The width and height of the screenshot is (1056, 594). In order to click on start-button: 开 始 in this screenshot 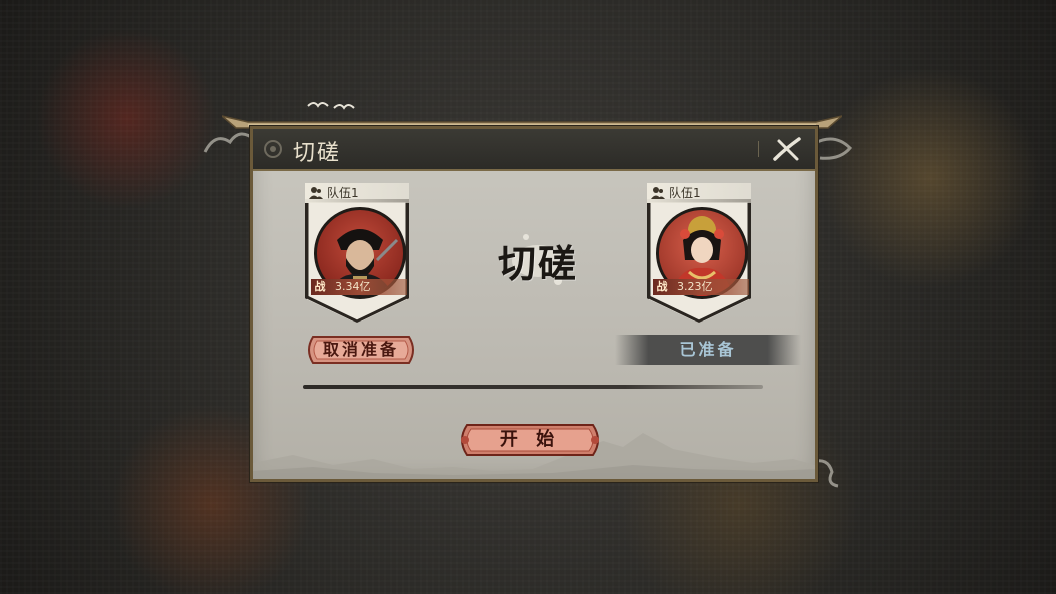, I will do `click(530, 440)`.